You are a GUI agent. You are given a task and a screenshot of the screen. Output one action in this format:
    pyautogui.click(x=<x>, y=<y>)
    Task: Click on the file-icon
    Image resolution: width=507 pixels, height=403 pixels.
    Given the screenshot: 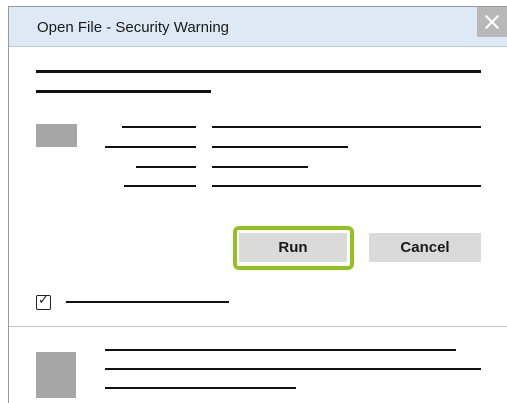 What is the action you would take?
    pyautogui.click(x=56, y=135)
    